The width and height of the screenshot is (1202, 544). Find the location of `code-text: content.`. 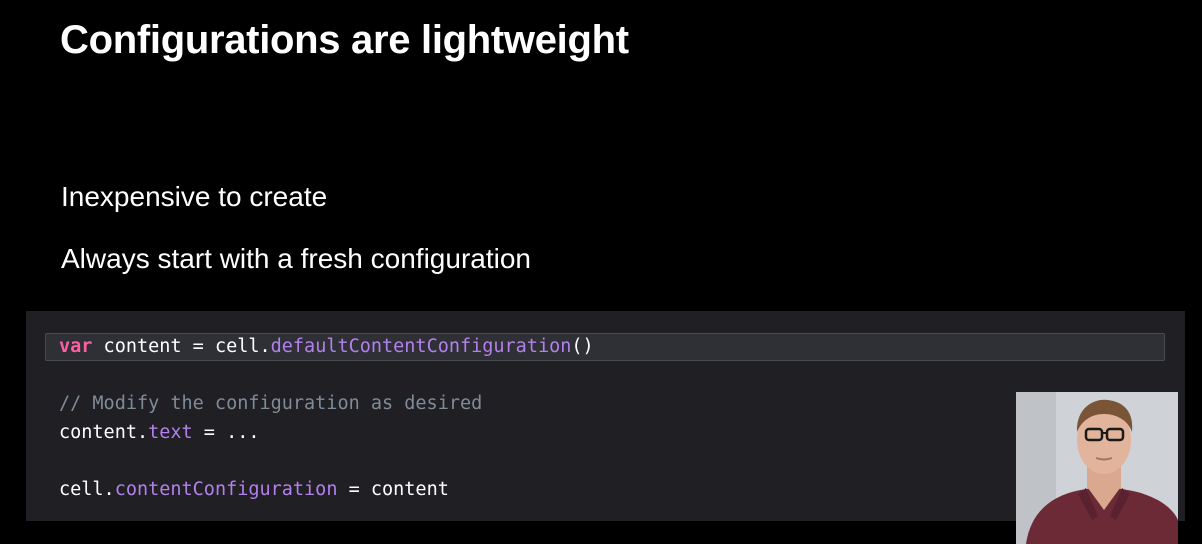

code-text: content. is located at coordinates (104, 432).